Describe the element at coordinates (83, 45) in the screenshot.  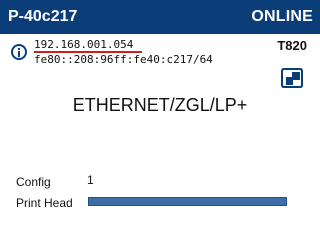
I see `ipv4-address: 192.168.001.054` at that location.